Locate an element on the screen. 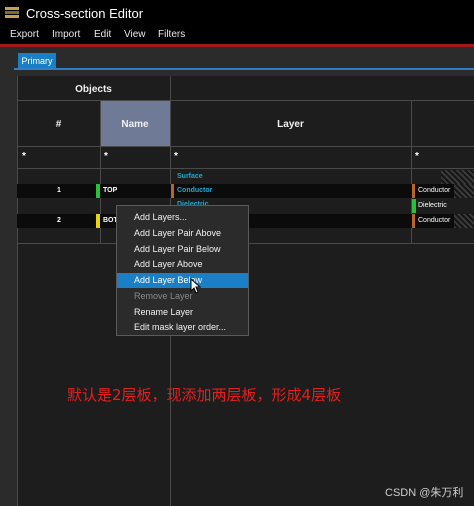 This screenshot has height=506, width=474. row-index: 2 is located at coordinates (59, 220).